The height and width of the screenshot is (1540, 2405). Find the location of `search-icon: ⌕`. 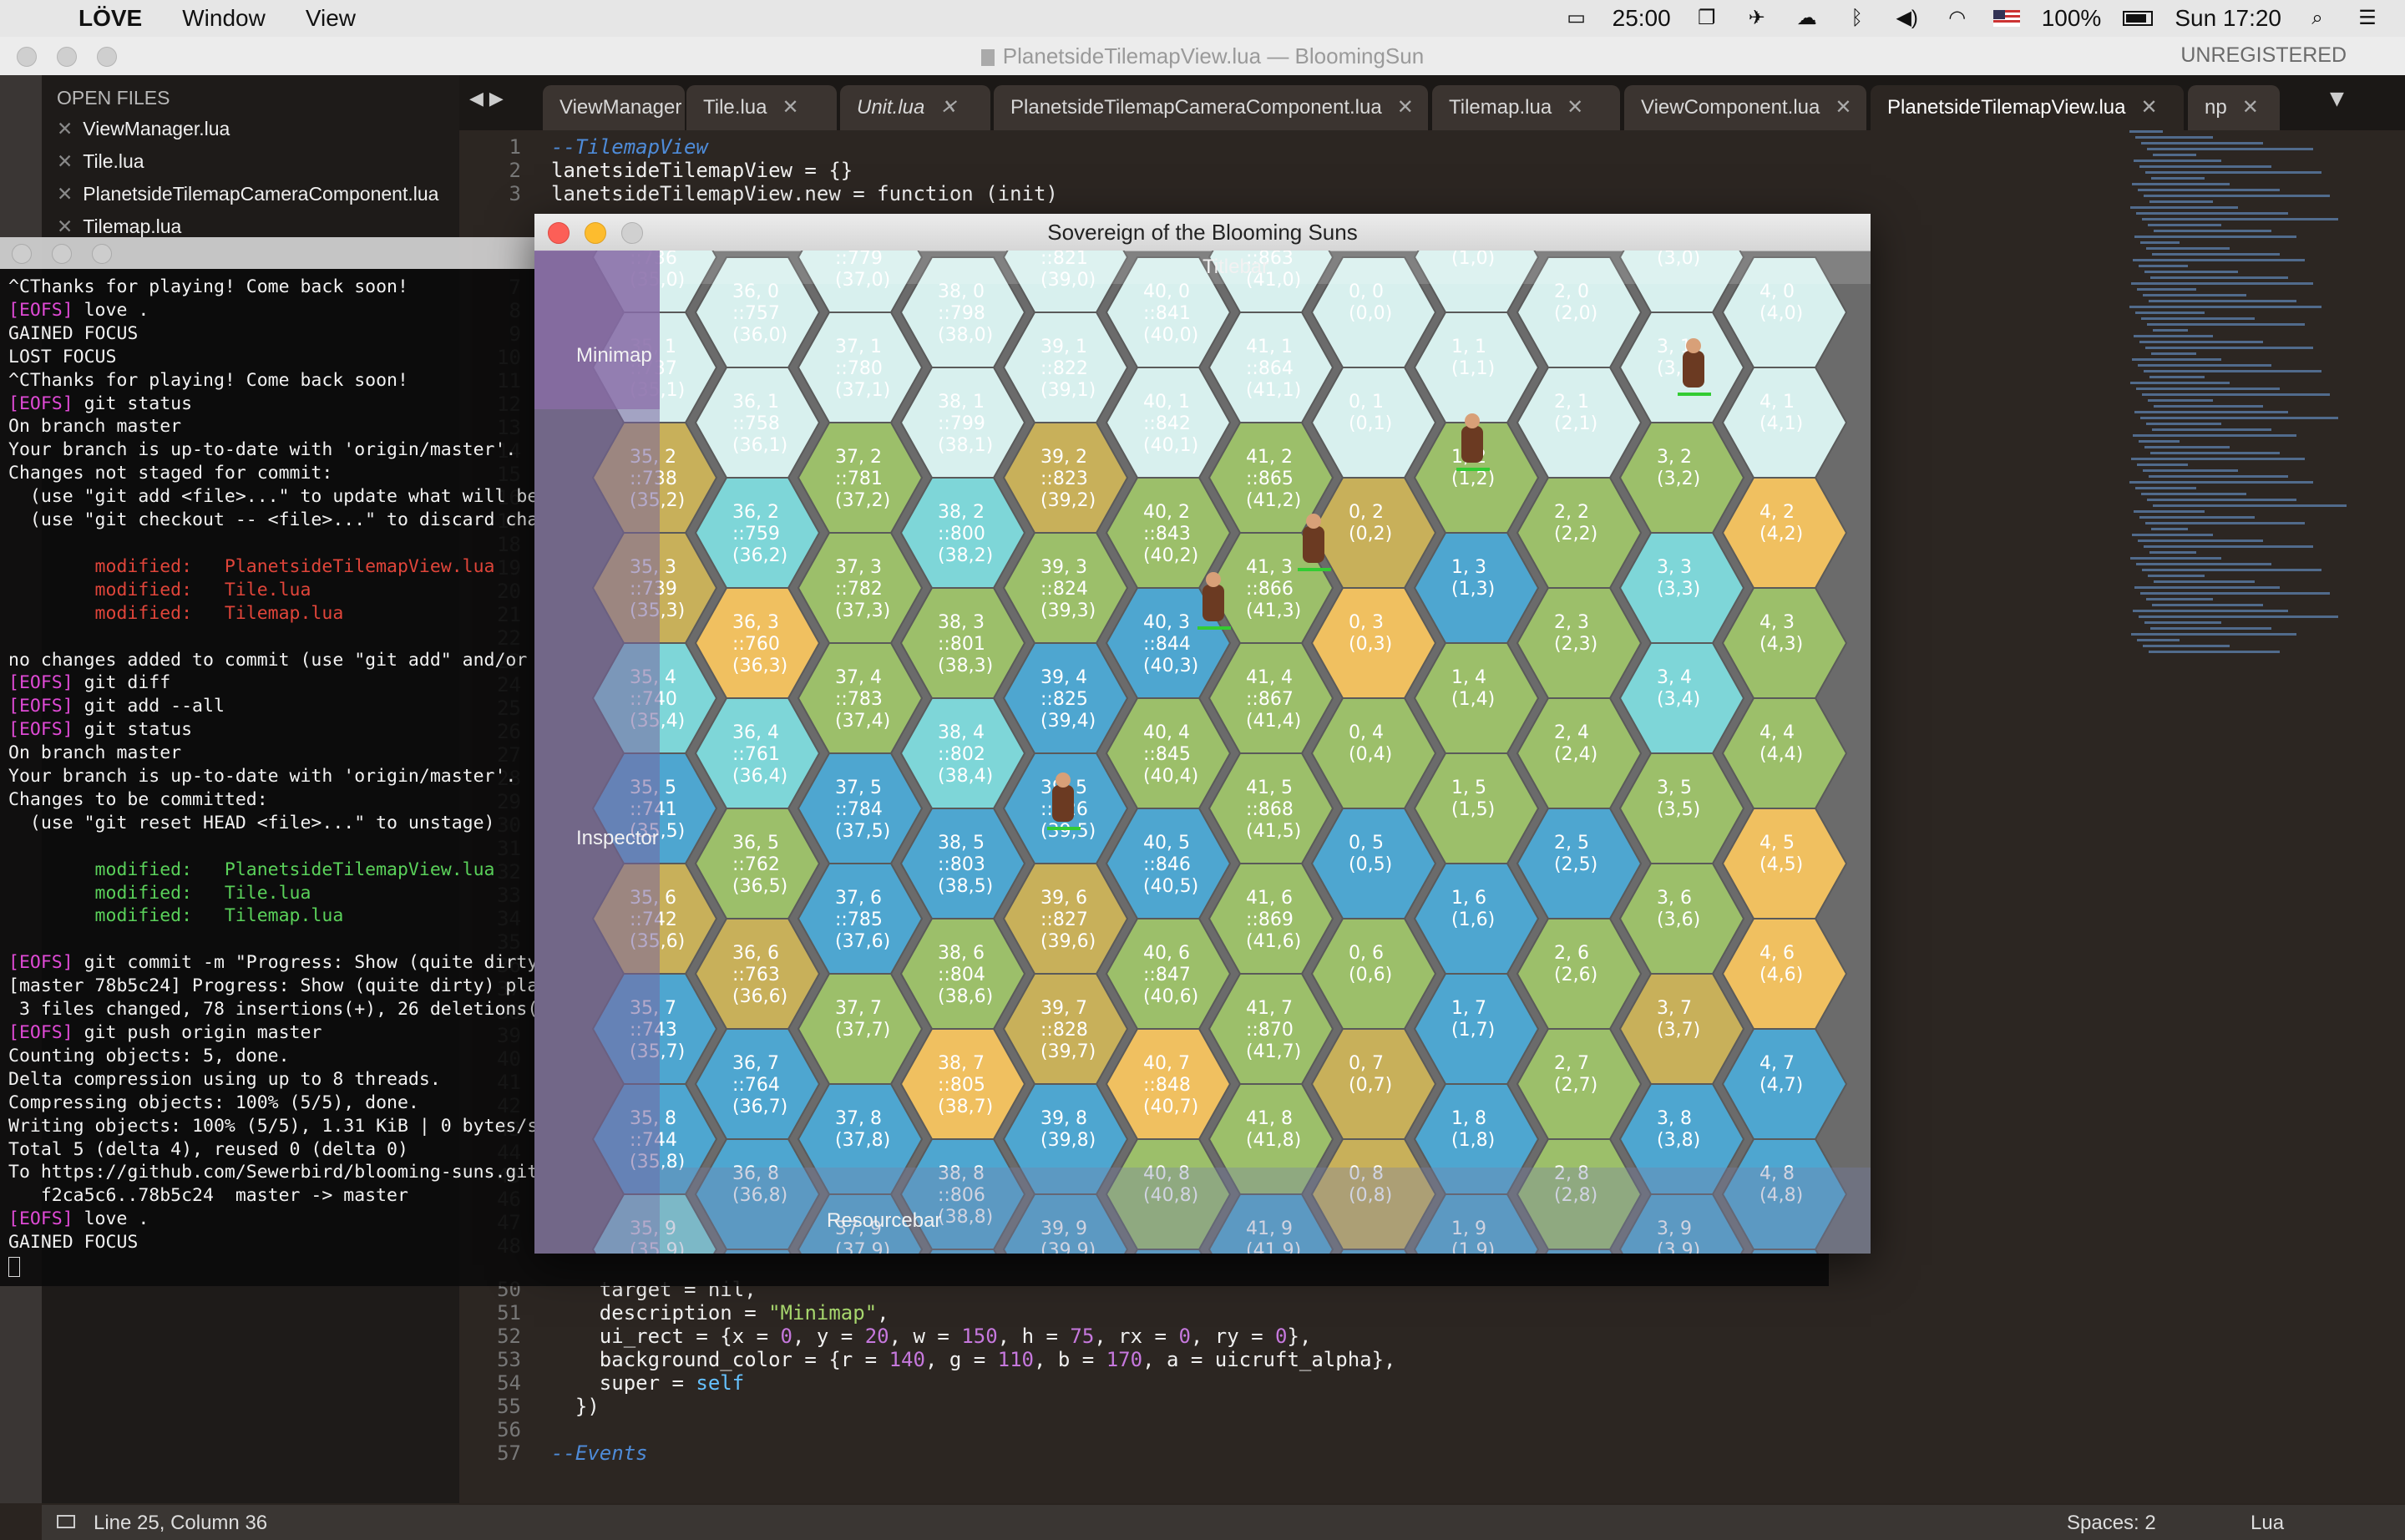

search-icon: ⌕ is located at coordinates (2317, 19).